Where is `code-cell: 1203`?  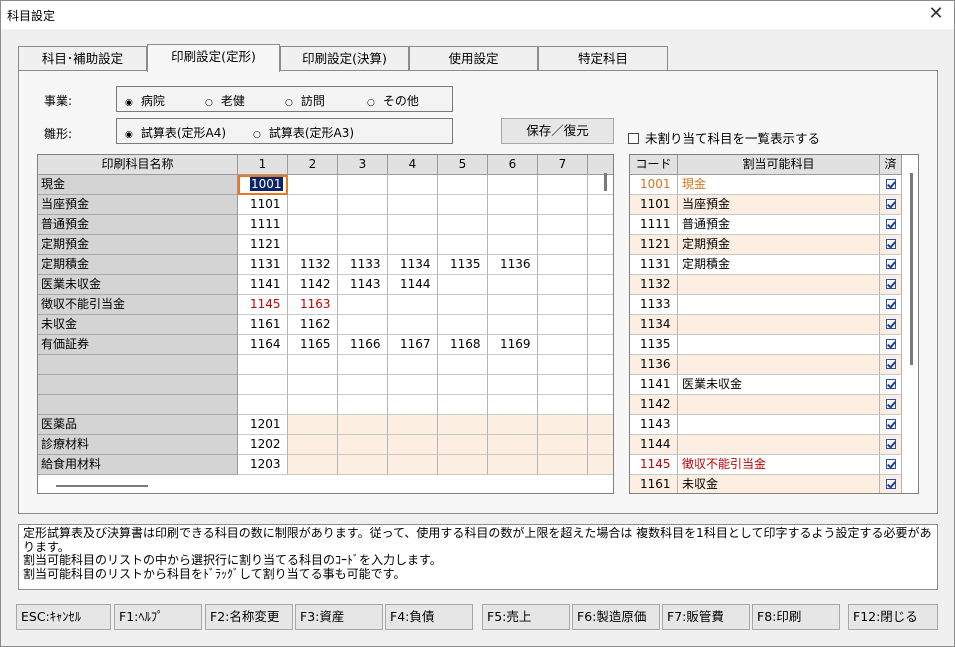 code-cell: 1203 is located at coordinates (263, 465).